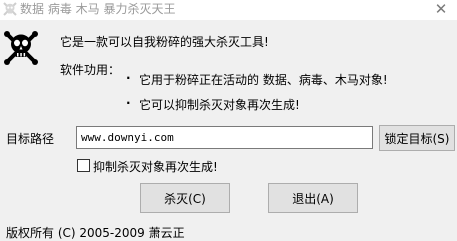  I want to click on target-path-label: 目标路径, so click(30, 139).